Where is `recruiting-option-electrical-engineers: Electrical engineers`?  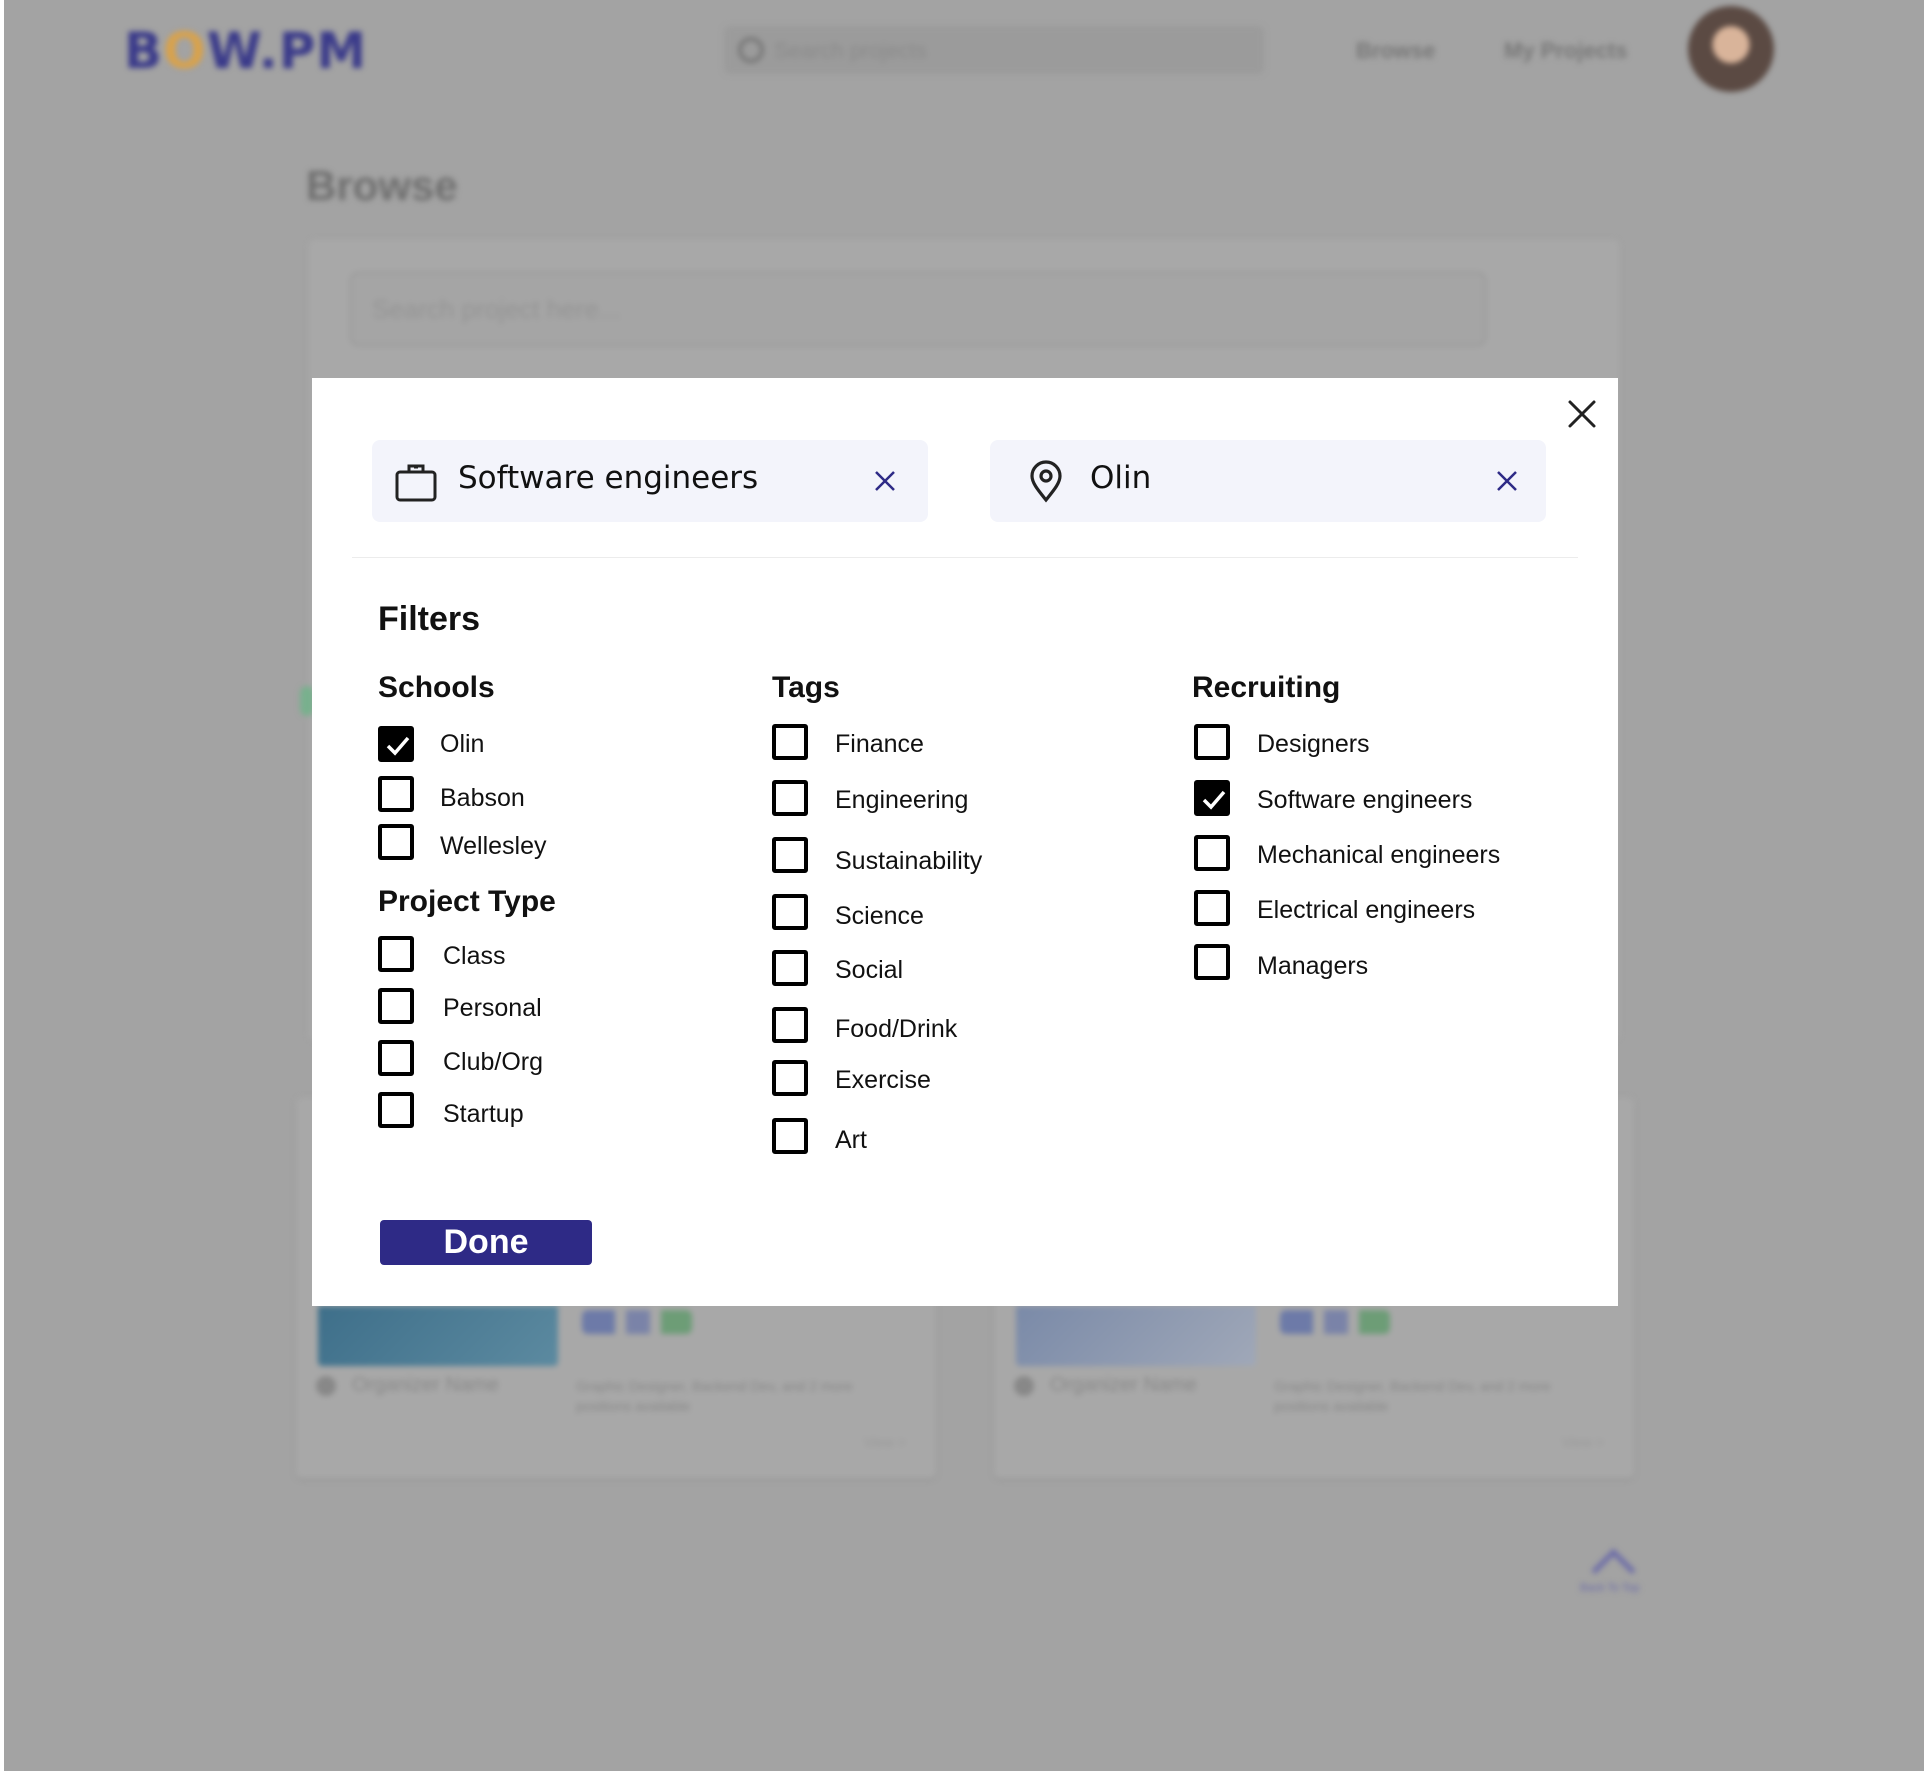 recruiting-option-electrical-engineers: Electrical engineers is located at coordinates (1384, 910).